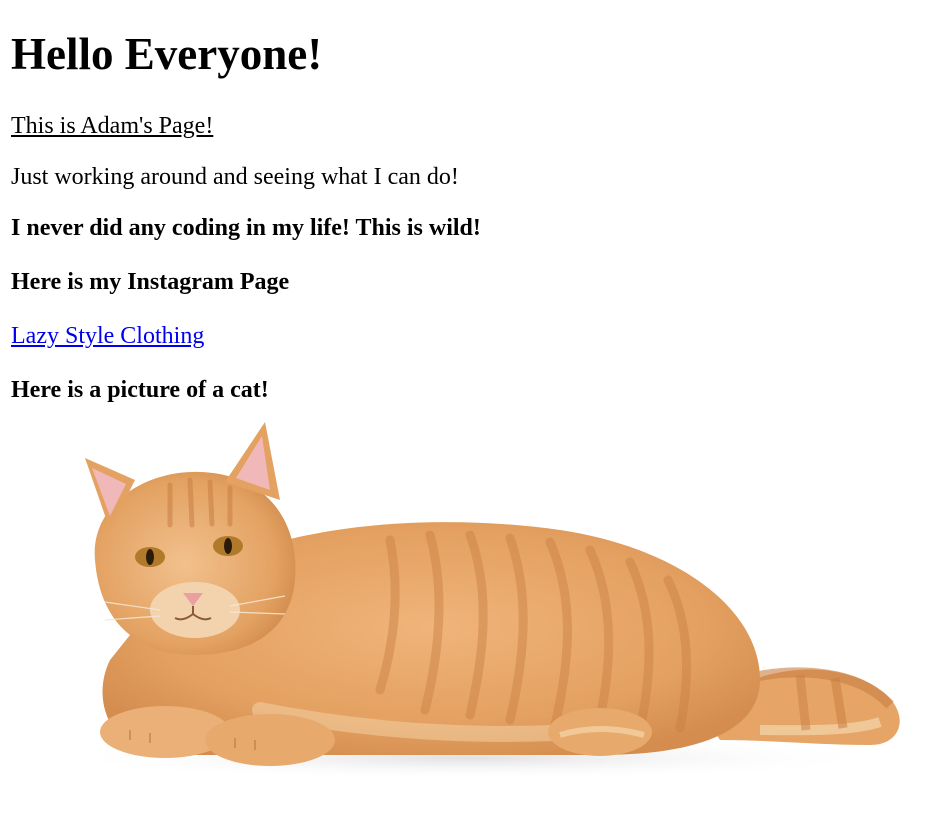  I want to click on instagram-heading: Here is my Instagram Page, so click(150, 282).